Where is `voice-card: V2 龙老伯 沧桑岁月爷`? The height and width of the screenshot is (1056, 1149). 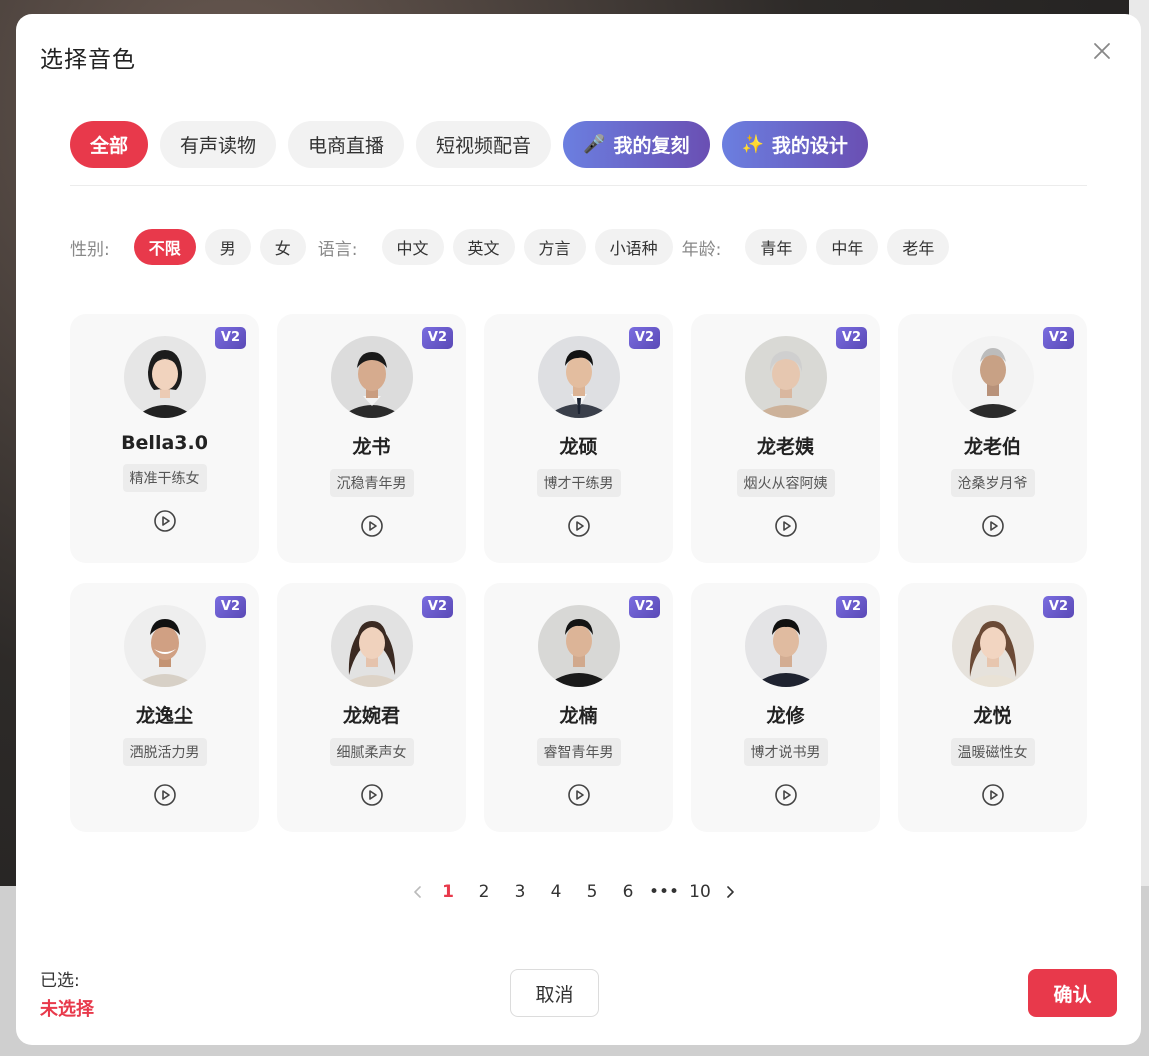 voice-card: V2 龙老伯 沧桑岁月爷 is located at coordinates (992, 438).